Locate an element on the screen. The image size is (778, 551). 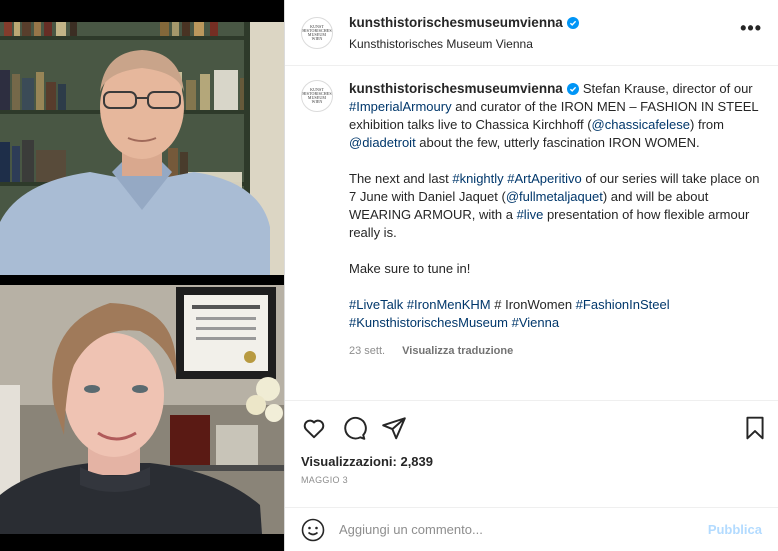
caption-text-segment: The next and last is located at coordinates (401, 178).